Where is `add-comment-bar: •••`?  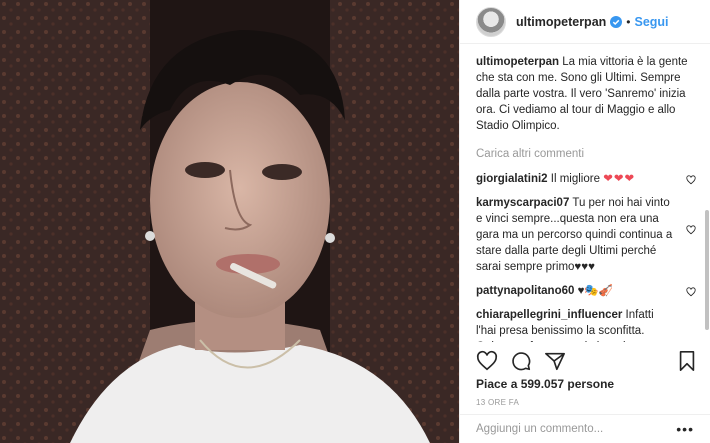 add-comment-bar: ••• is located at coordinates (585, 428).